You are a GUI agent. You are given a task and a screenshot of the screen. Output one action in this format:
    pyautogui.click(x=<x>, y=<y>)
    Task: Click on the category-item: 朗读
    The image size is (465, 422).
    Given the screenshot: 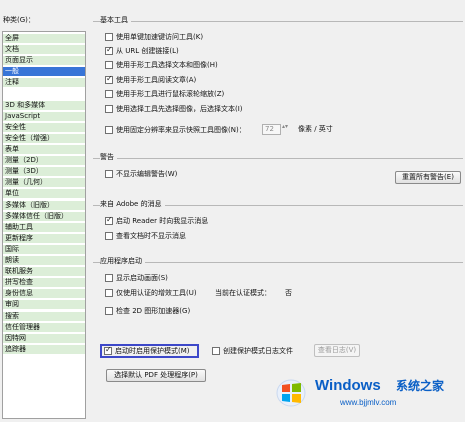 What is the action you would take?
    pyautogui.click(x=44, y=260)
    